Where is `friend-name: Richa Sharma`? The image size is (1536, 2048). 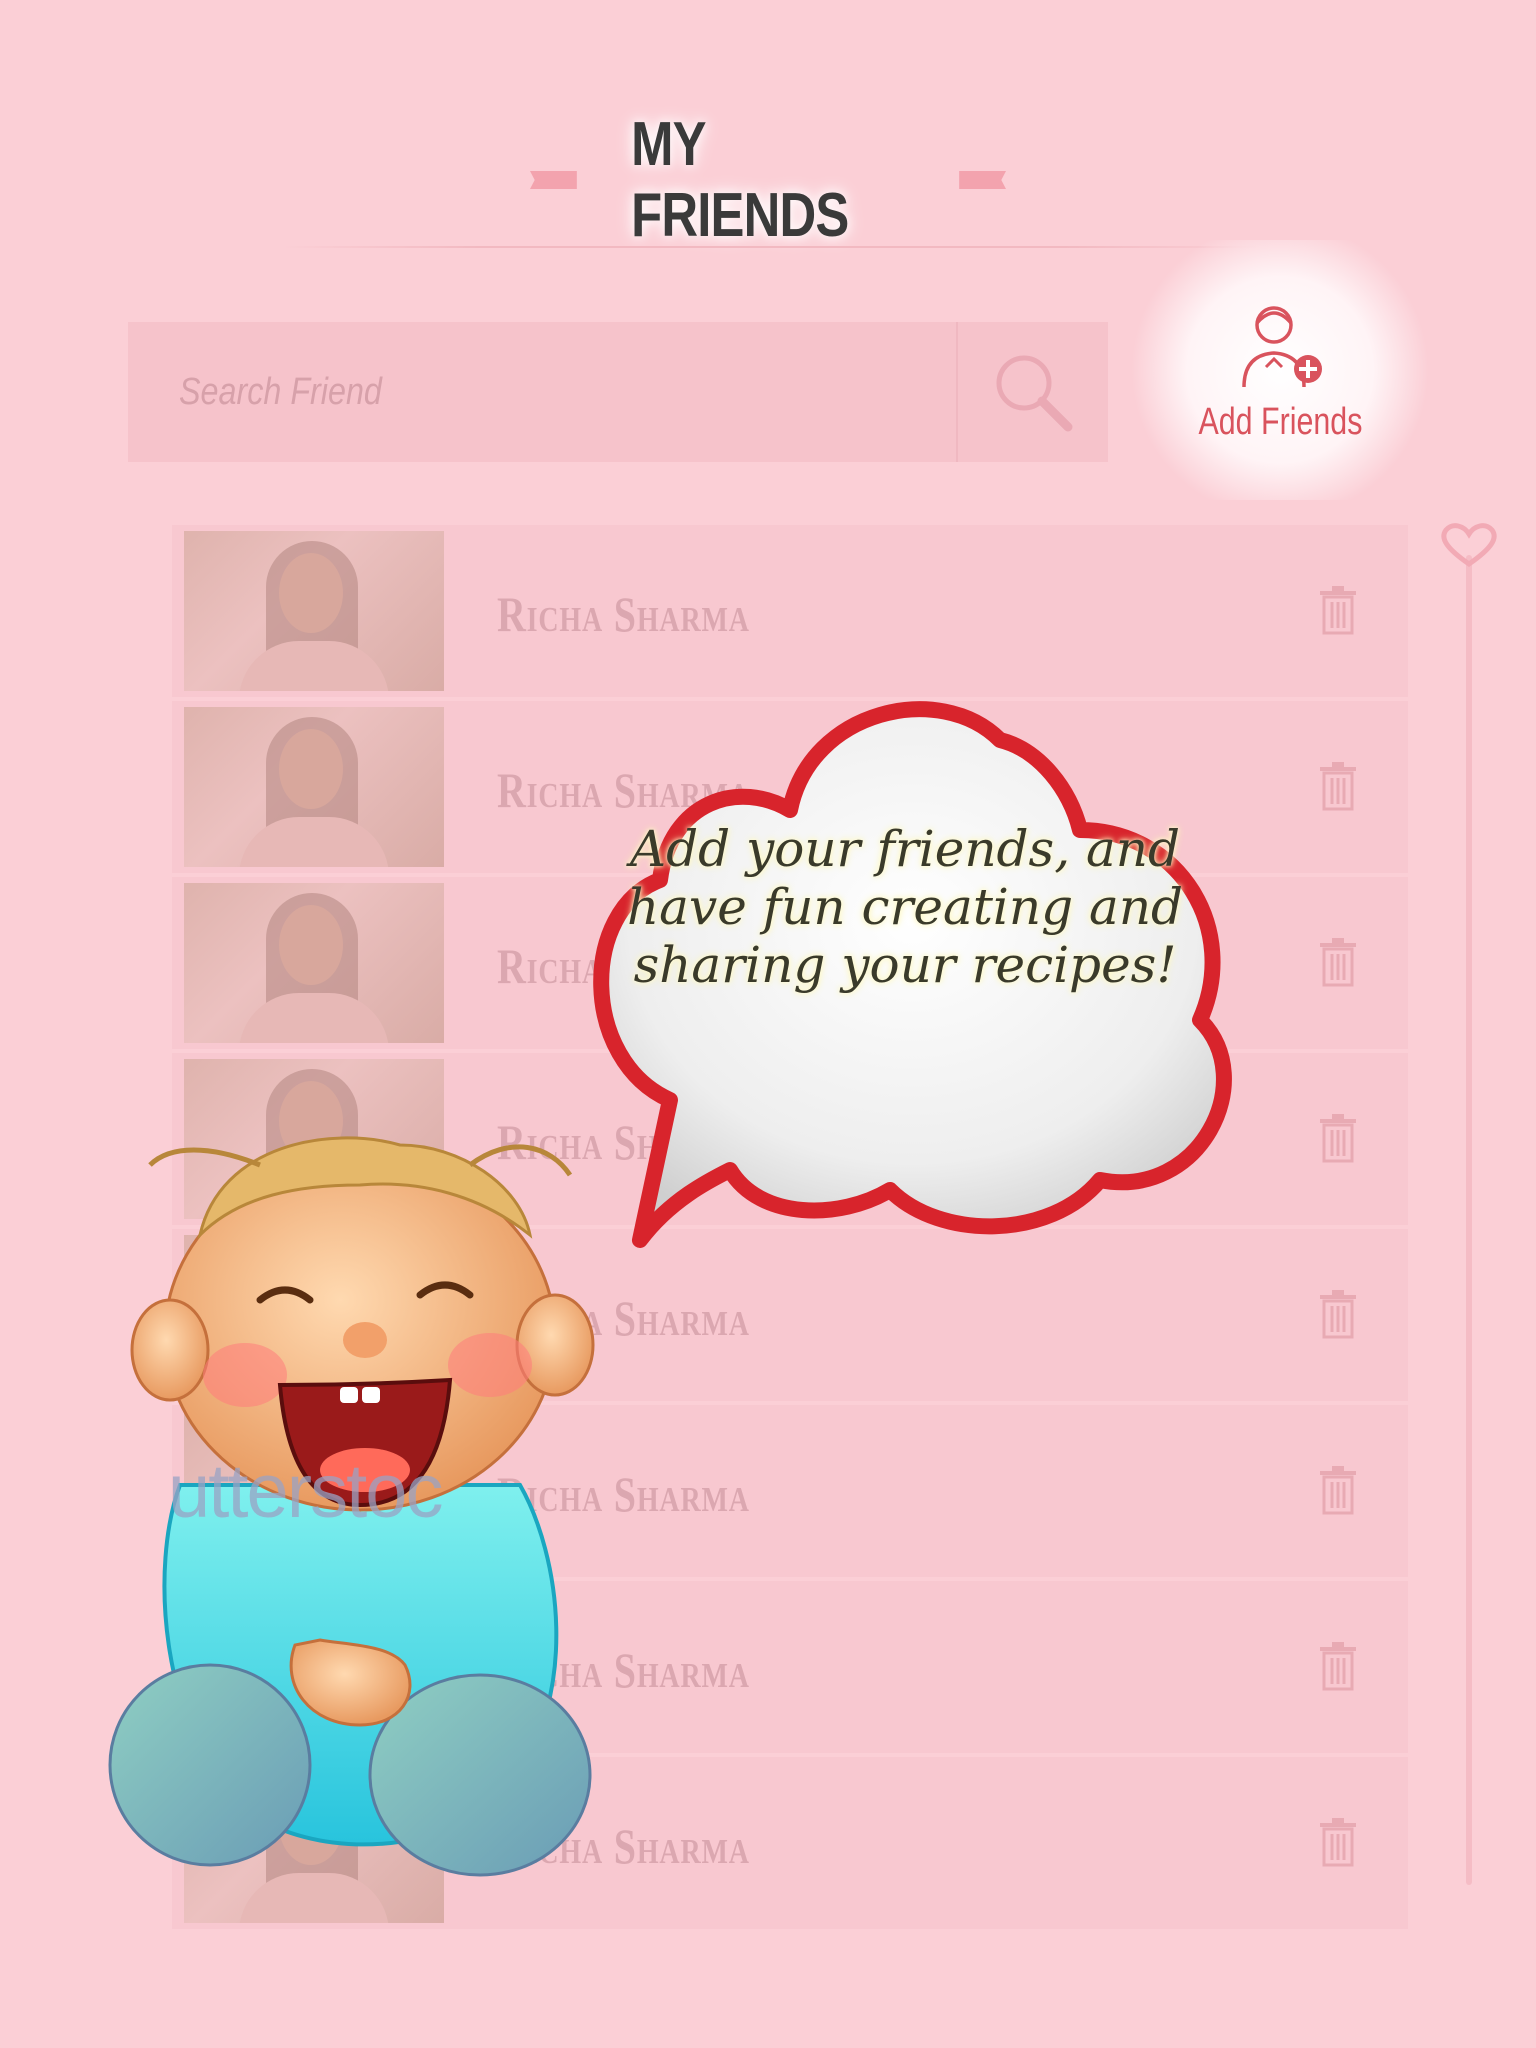 friend-name: Richa Sharma is located at coordinates (623, 614).